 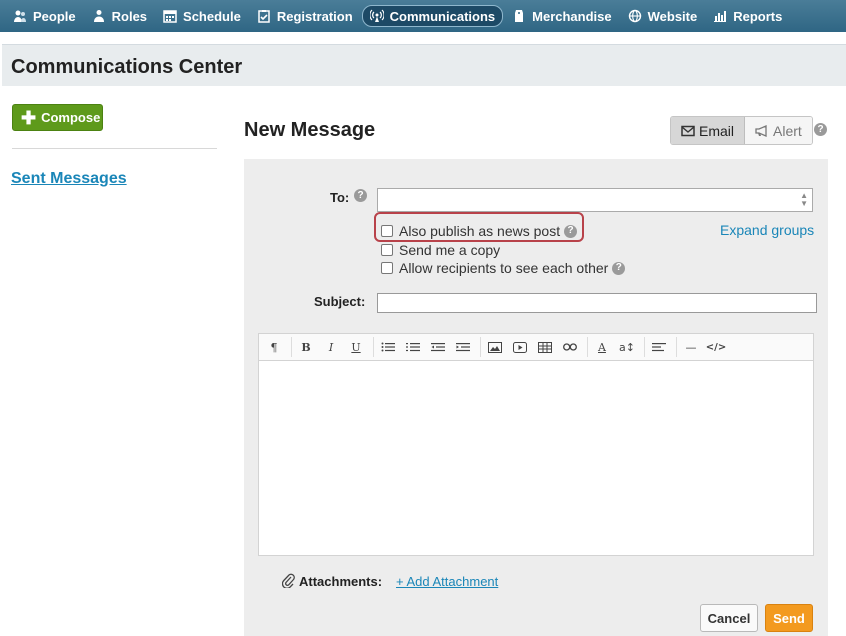 I want to click on calendar-icon, so click(x=170, y=16).